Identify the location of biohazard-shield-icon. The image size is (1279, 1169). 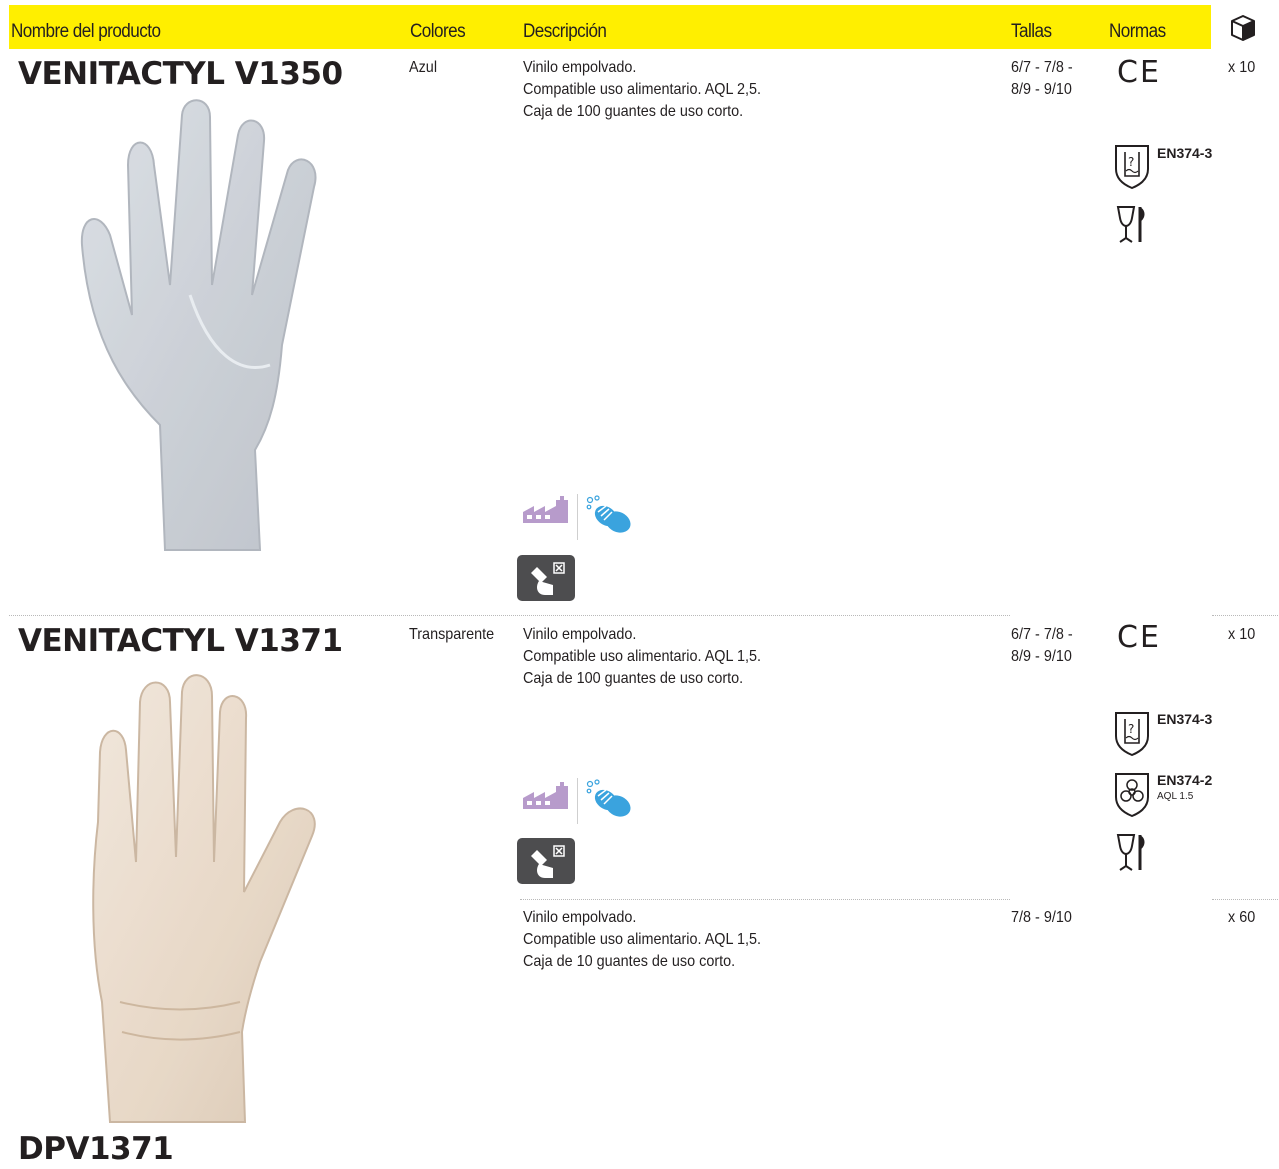
(1132, 795).